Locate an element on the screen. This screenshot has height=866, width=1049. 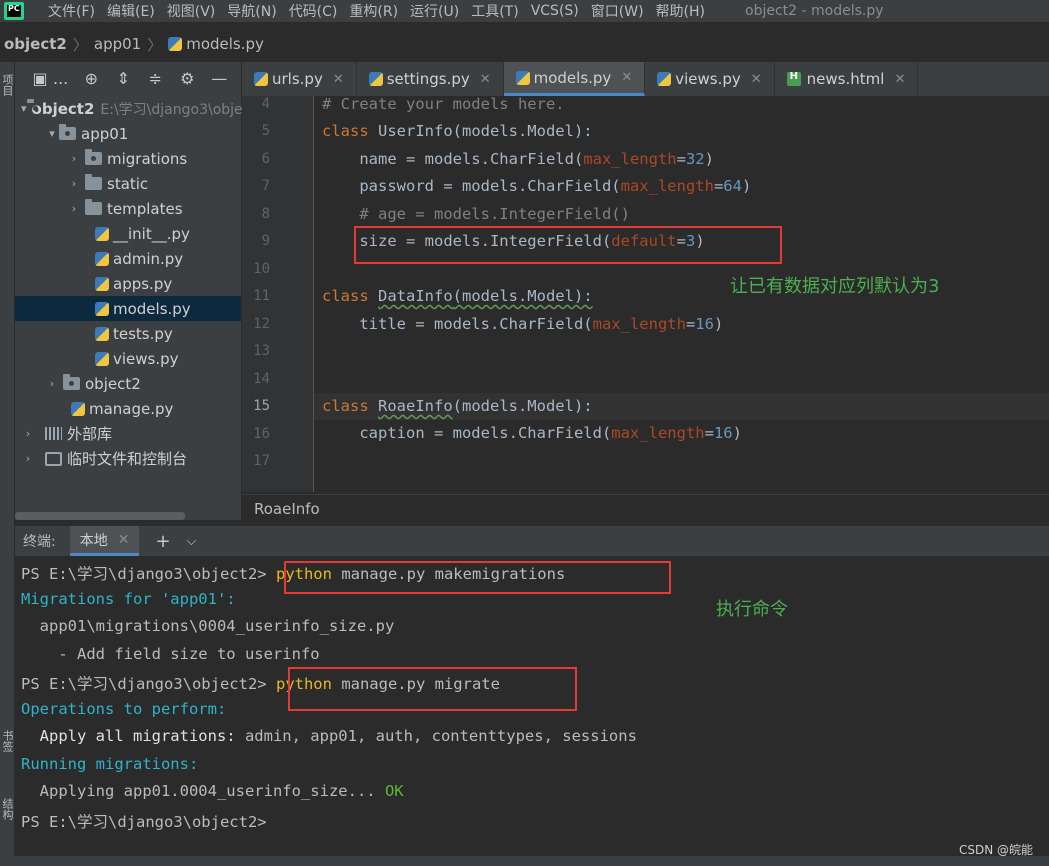
tree-item-object2-inner: › object2 is located at coordinates (128, 383).